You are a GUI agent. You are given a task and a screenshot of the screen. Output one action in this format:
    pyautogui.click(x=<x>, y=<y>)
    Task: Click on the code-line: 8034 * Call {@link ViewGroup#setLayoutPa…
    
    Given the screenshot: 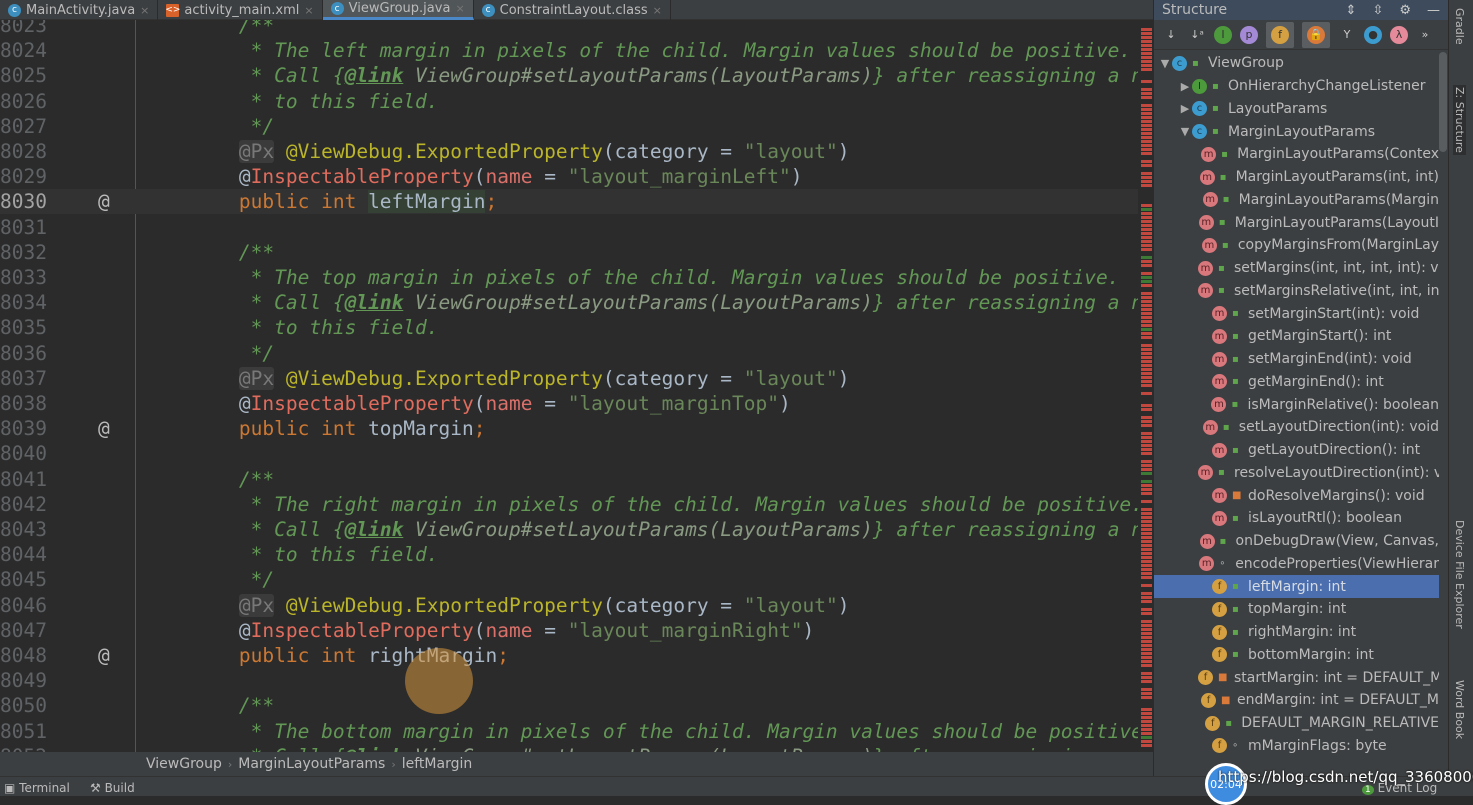 What is the action you would take?
    pyautogui.click(x=569, y=302)
    